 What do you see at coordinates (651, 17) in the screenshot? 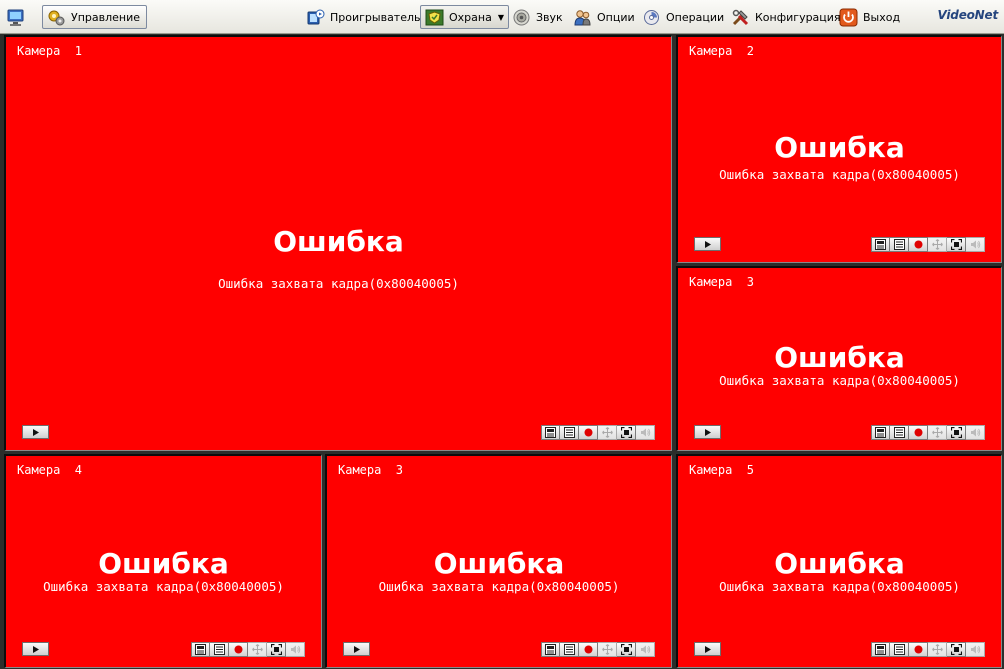
I see `gears-icon` at bounding box center [651, 17].